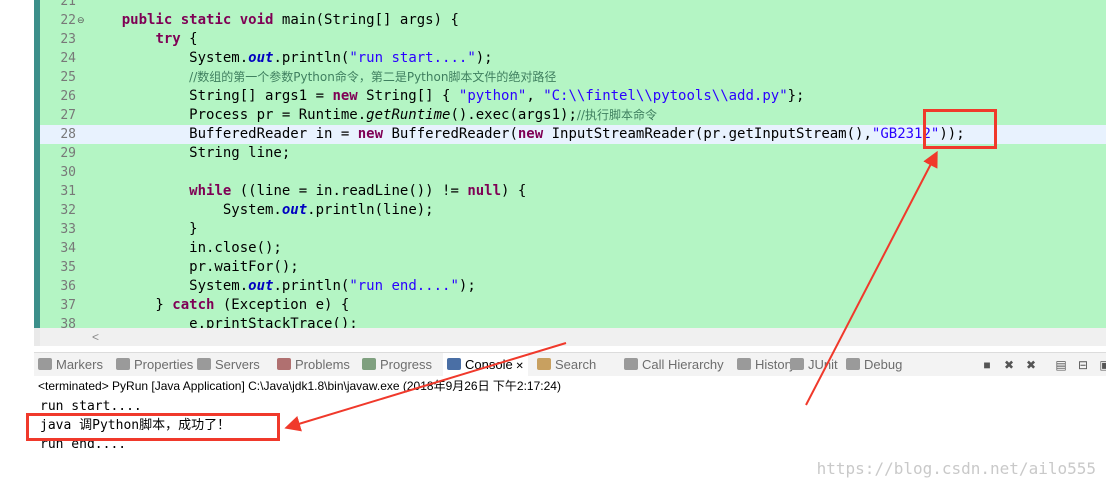 The image size is (1106, 489). Describe the element at coordinates (68, 305) in the screenshot. I see `line-number: 37` at that location.